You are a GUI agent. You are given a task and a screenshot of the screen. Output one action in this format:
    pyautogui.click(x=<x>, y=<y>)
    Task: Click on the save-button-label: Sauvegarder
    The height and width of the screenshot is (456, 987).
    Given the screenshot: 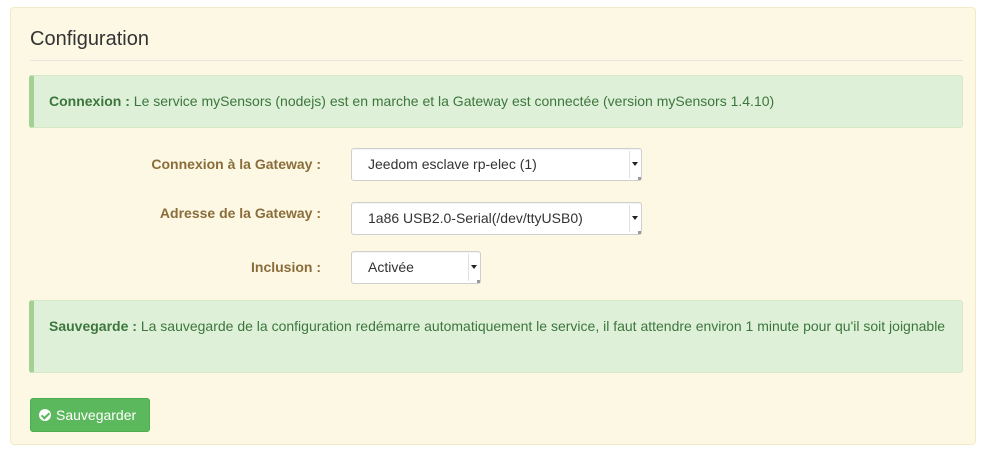 What is the action you would take?
    pyautogui.click(x=96, y=415)
    